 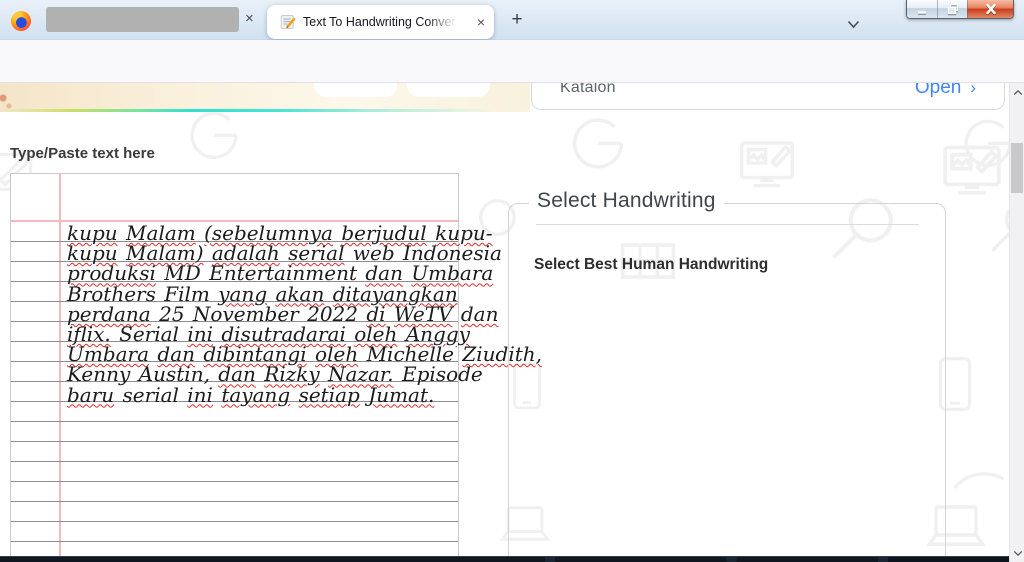 What do you see at coordinates (626, 201) in the screenshot?
I see `panel-heading: Select Handwriting` at bounding box center [626, 201].